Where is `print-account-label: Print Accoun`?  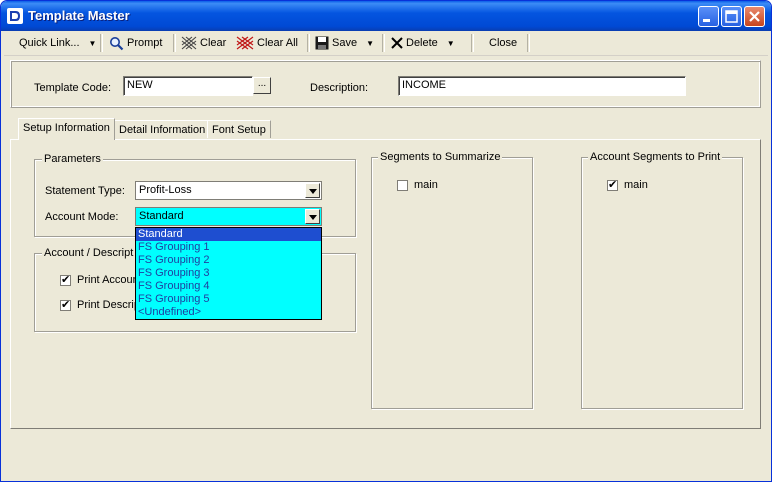 print-account-label: Print Accoun is located at coordinates (108, 280).